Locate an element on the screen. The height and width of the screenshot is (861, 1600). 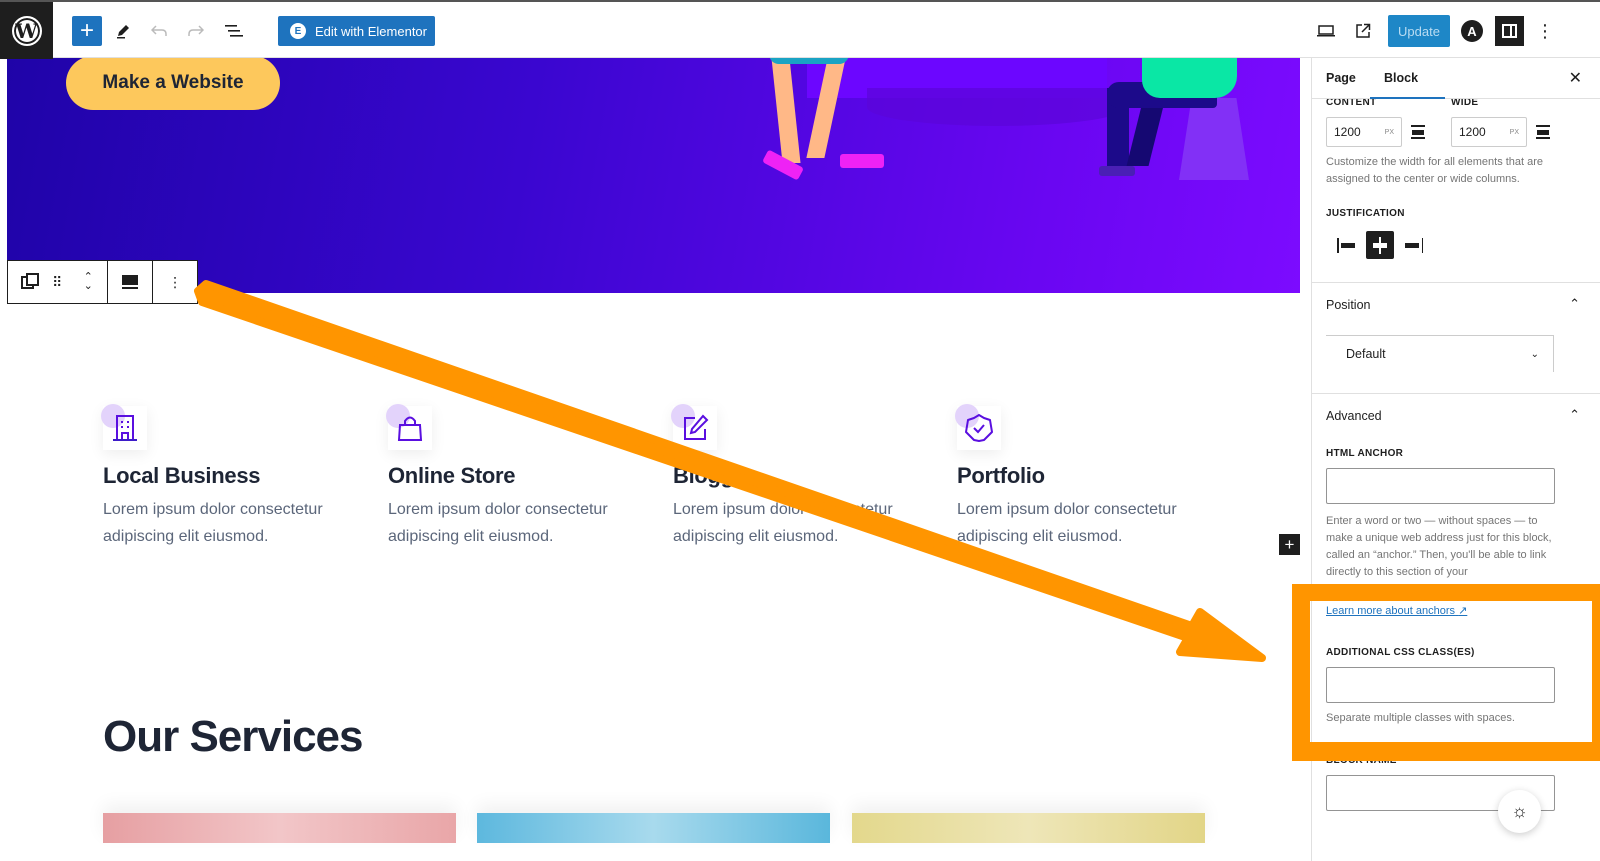
edit-with-elementor-label: Edit with Elementor is located at coordinates (371, 31).